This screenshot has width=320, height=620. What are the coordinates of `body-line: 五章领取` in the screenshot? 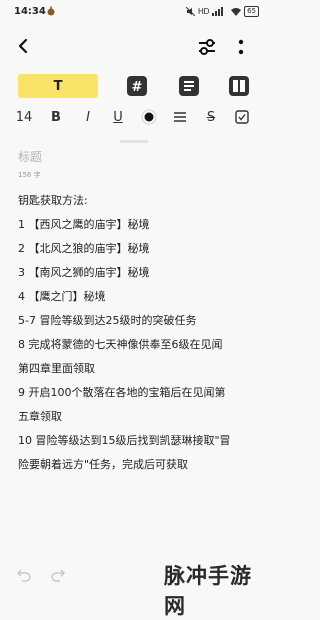 It's located at (40, 416).